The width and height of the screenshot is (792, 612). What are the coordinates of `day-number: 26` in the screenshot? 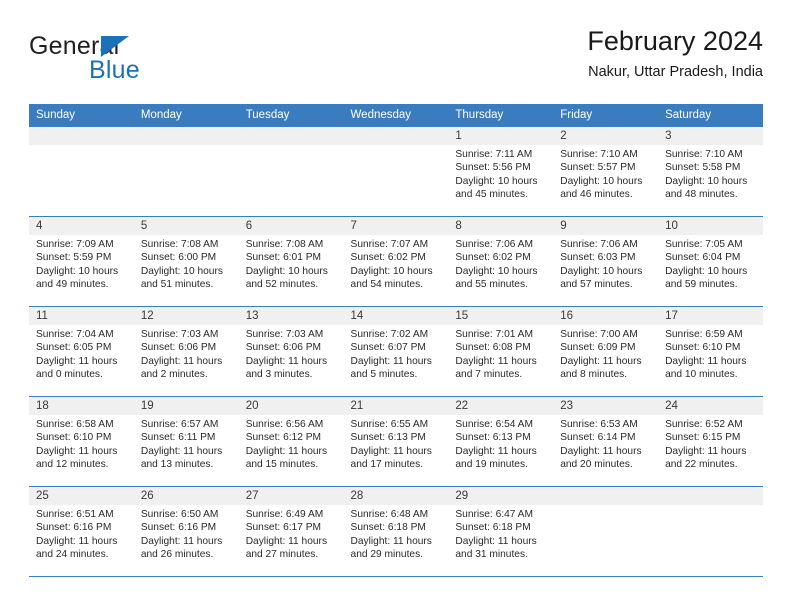 It's located at (186, 496).